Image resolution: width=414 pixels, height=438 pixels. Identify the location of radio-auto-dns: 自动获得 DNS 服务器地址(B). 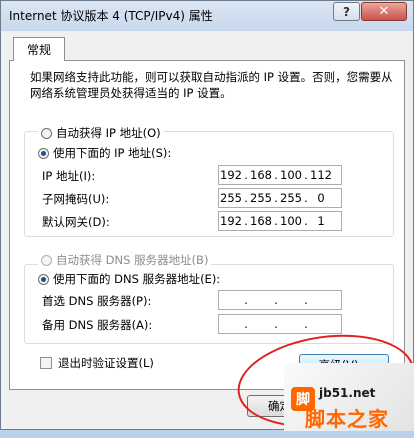
(125, 260).